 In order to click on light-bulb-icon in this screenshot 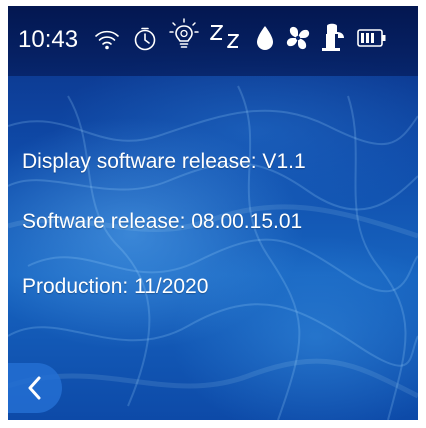, I will do `click(184, 35)`.